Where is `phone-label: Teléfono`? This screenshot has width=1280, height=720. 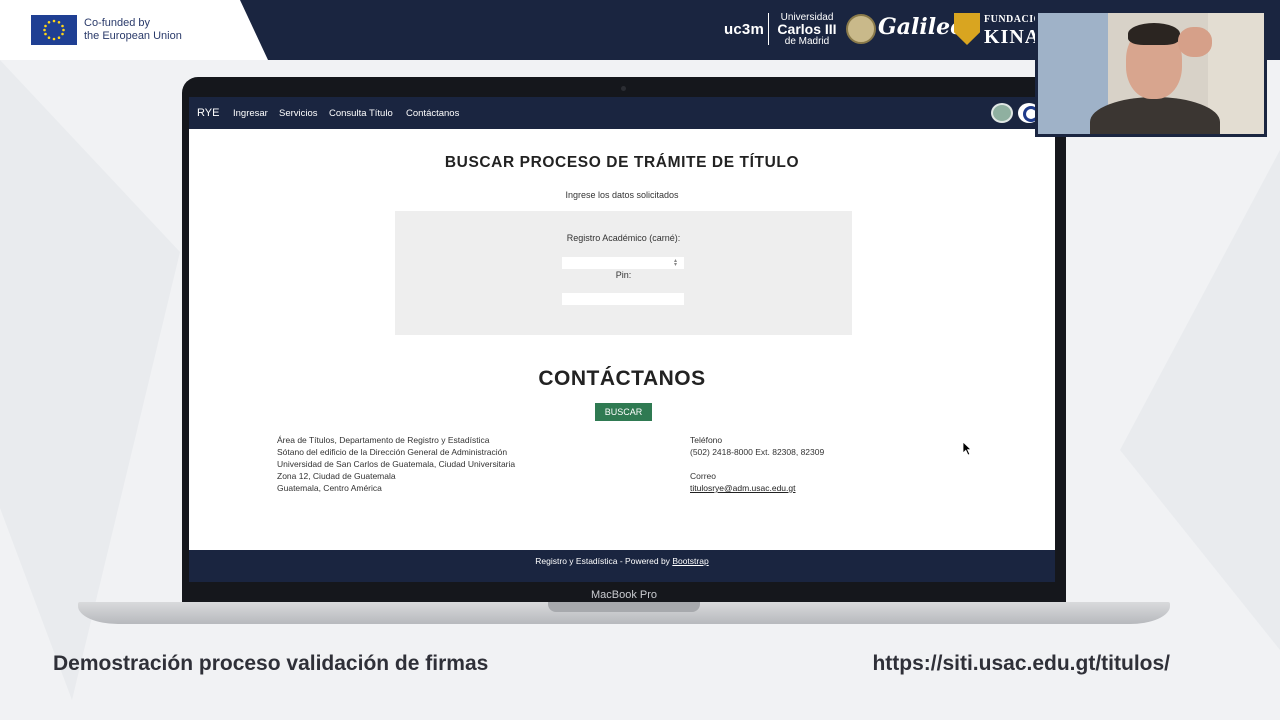
phone-label: Teléfono is located at coordinates (706, 440).